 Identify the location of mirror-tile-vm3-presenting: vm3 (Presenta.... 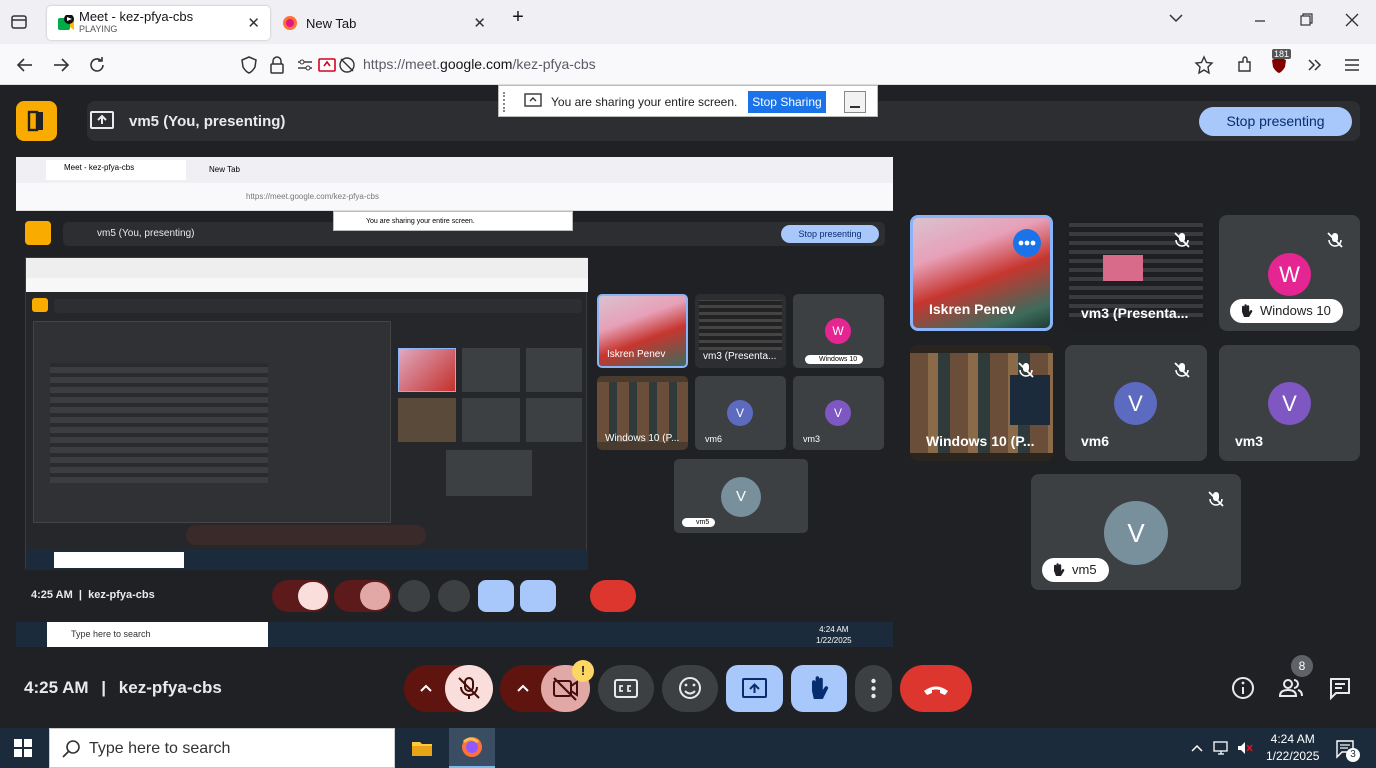
(740, 331).